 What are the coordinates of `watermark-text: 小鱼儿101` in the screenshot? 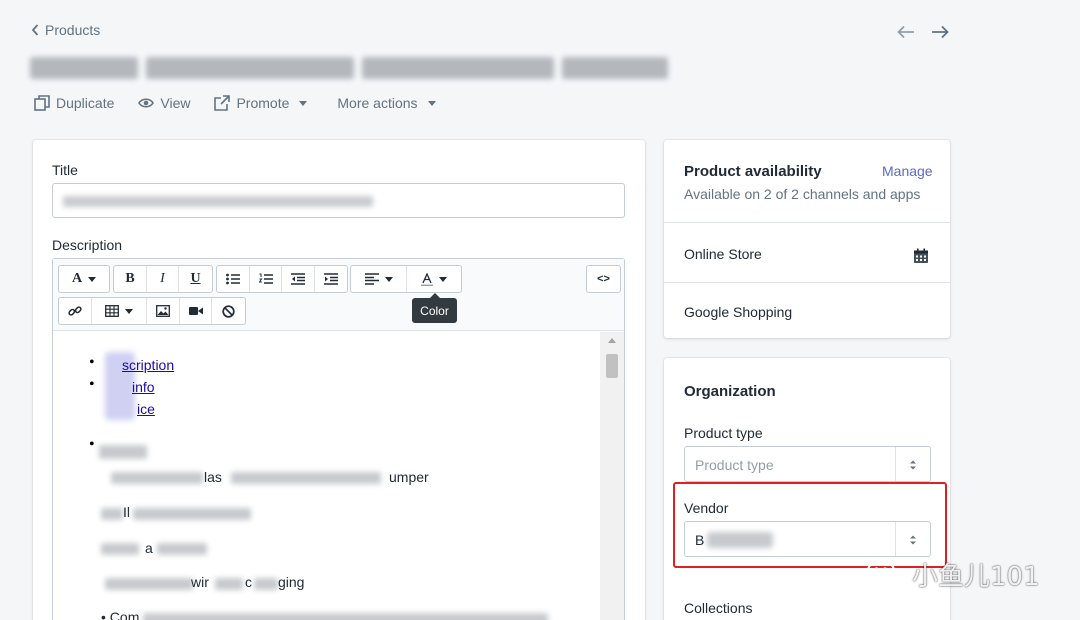 It's located at (976, 577).